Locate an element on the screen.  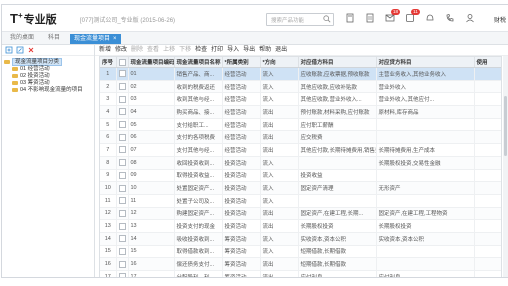
close-tab-icon: × is located at coordinates (115, 39).